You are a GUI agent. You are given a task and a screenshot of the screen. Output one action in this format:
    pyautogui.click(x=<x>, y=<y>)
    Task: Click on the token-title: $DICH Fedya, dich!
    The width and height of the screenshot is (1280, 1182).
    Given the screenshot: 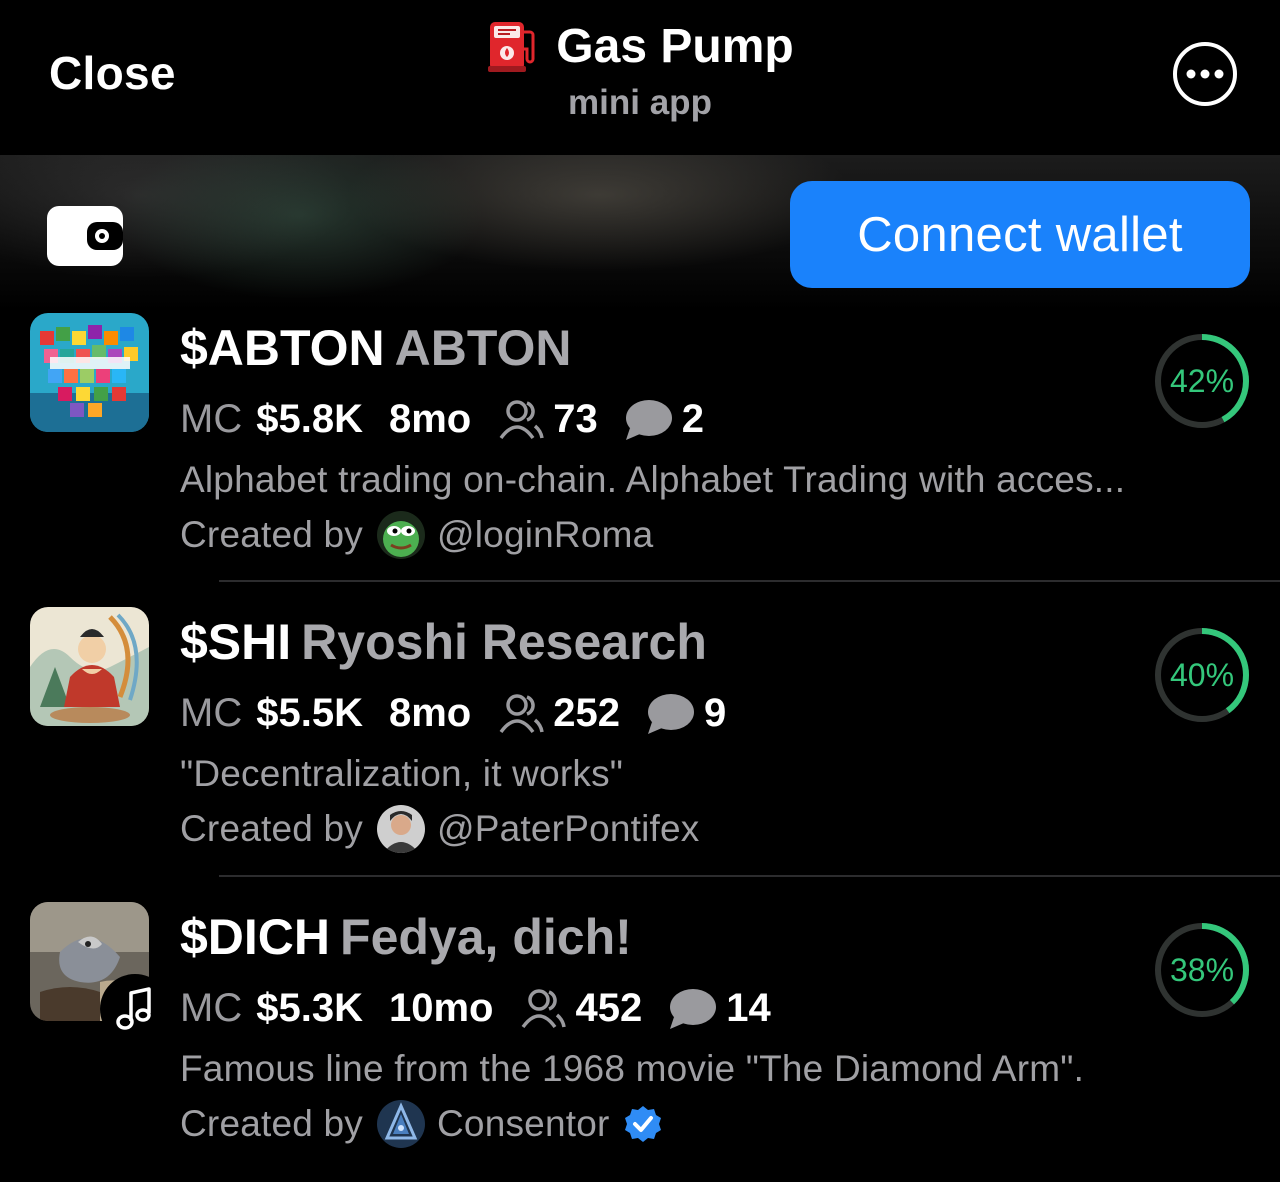 What is the action you would take?
    pyautogui.click(x=406, y=937)
    